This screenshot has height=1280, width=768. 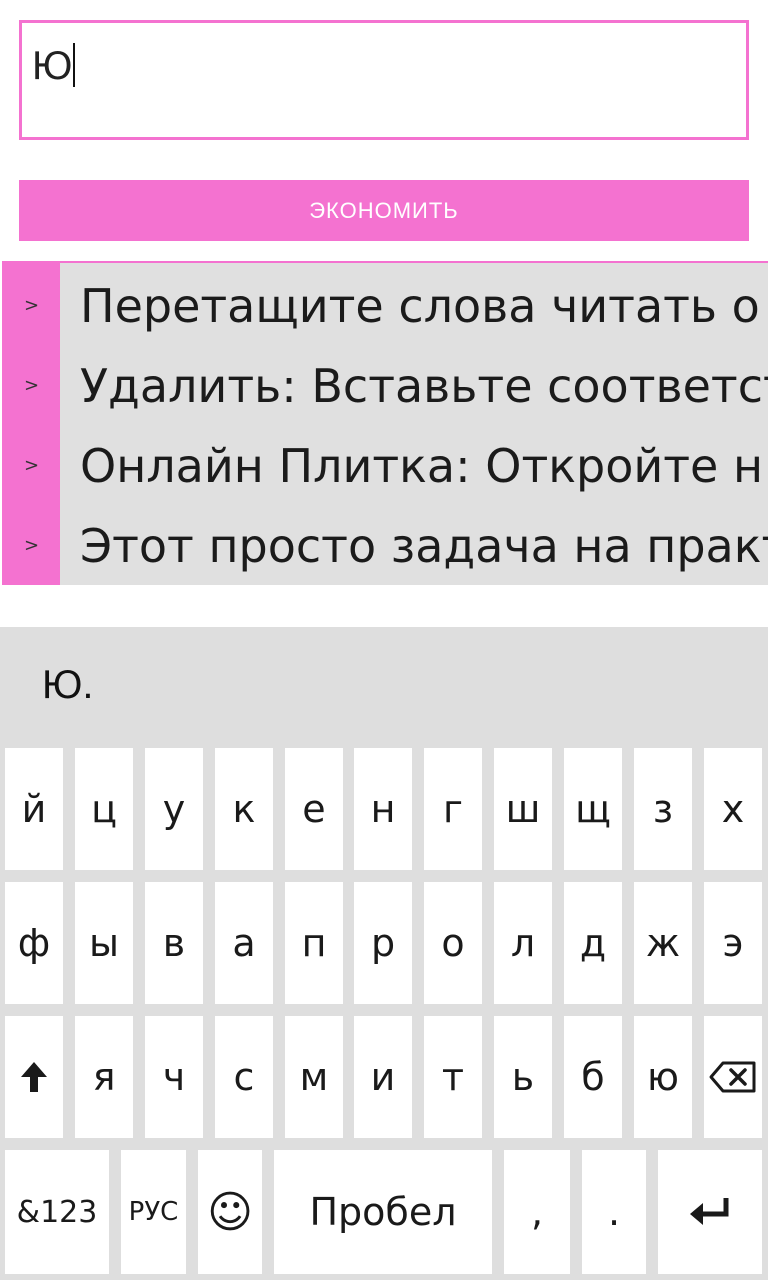 What do you see at coordinates (104, 1077) in the screenshot?
I see `key: я` at bounding box center [104, 1077].